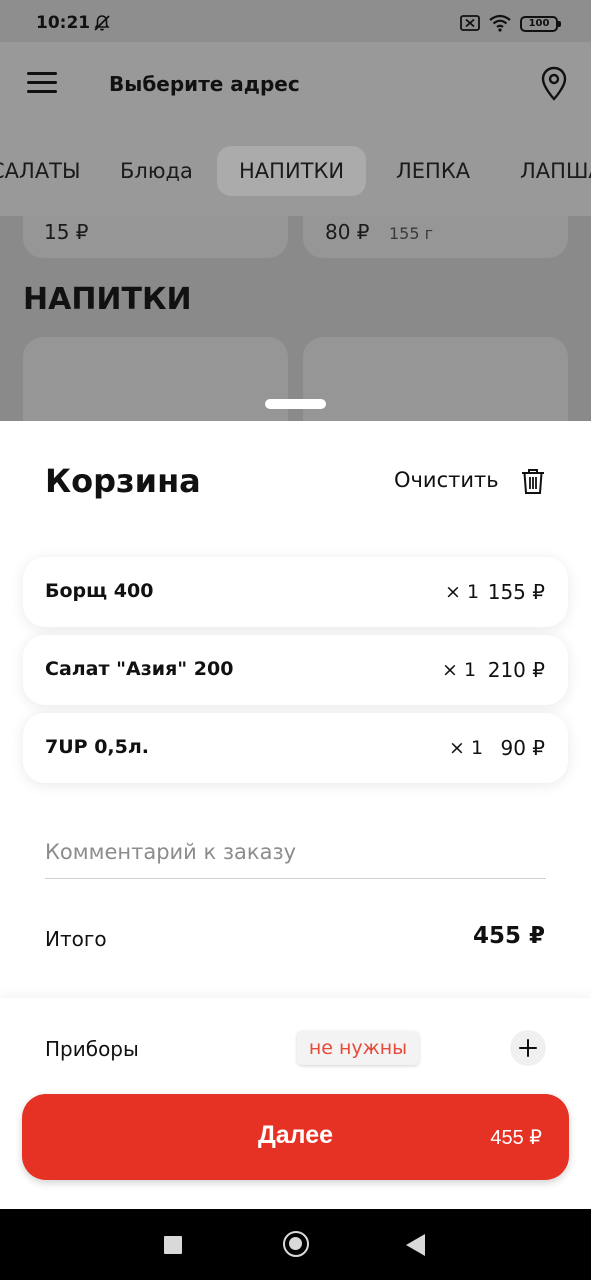 The image size is (591, 1280). I want to click on cart-item: Борщ 400 × 1 155 ₽, so click(295, 592).